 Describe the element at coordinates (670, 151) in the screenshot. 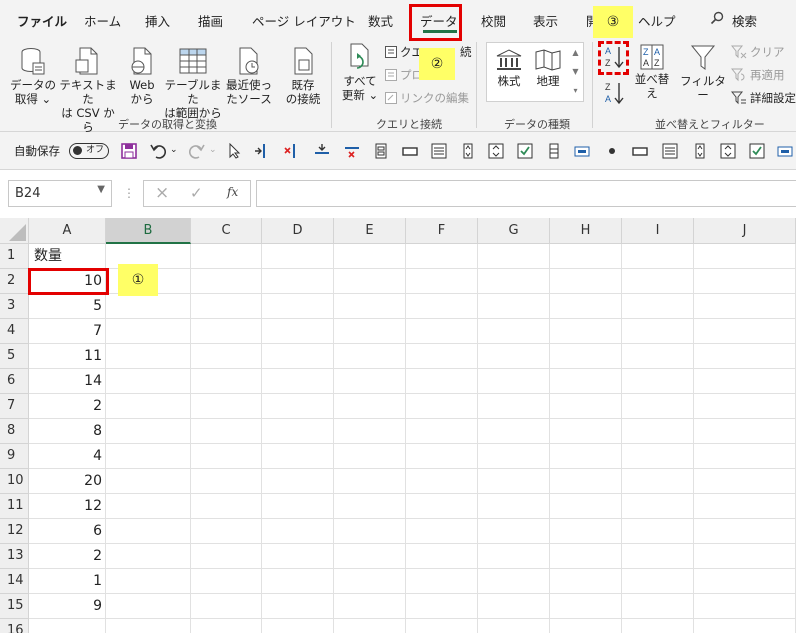

I see `listbox-control-icon` at that location.